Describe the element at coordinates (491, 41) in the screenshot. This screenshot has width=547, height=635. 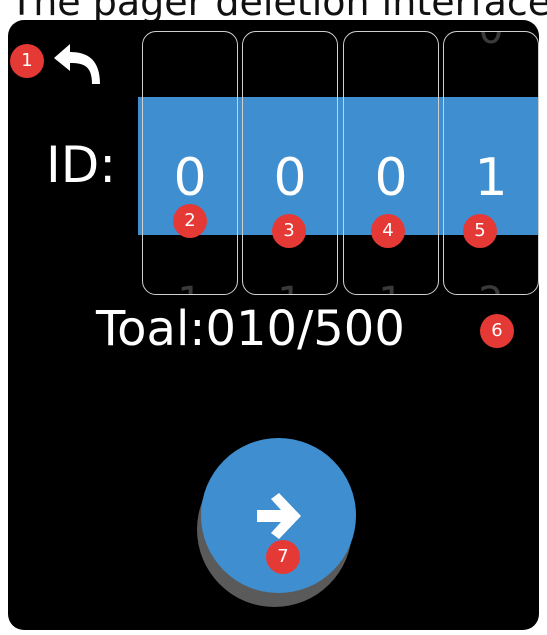
I see `reel-prev-digit: 0` at that location.